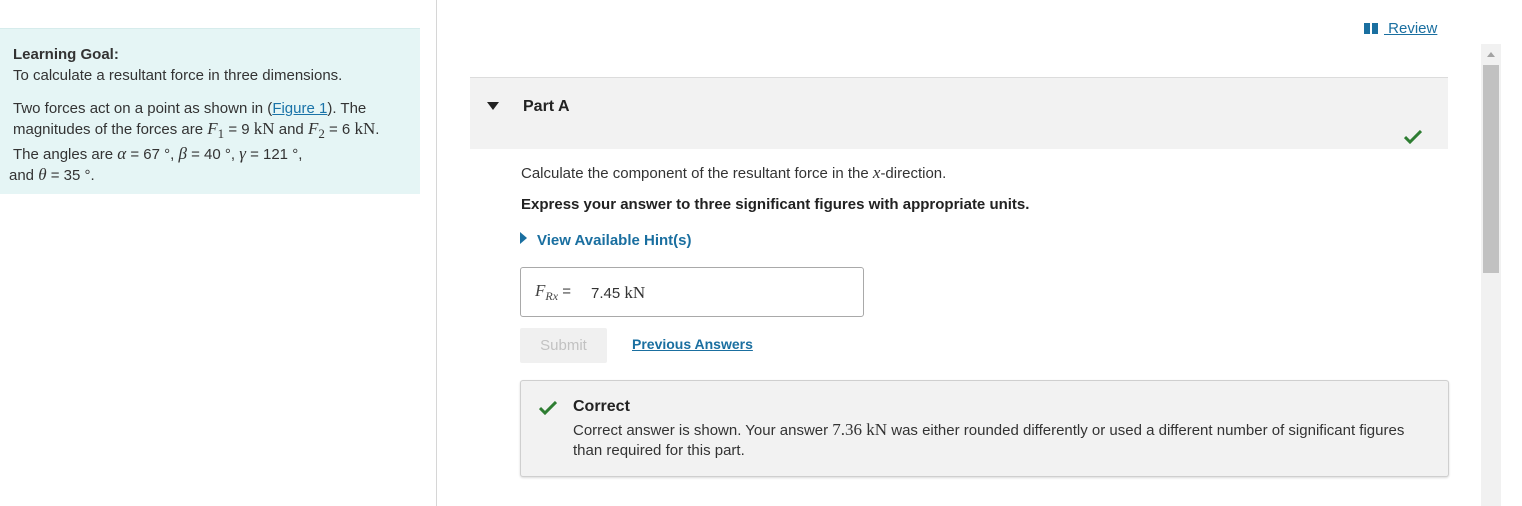 This screenshot has width=1522, height=506. I want to click on f2-unit: kN, so click(365, 128).